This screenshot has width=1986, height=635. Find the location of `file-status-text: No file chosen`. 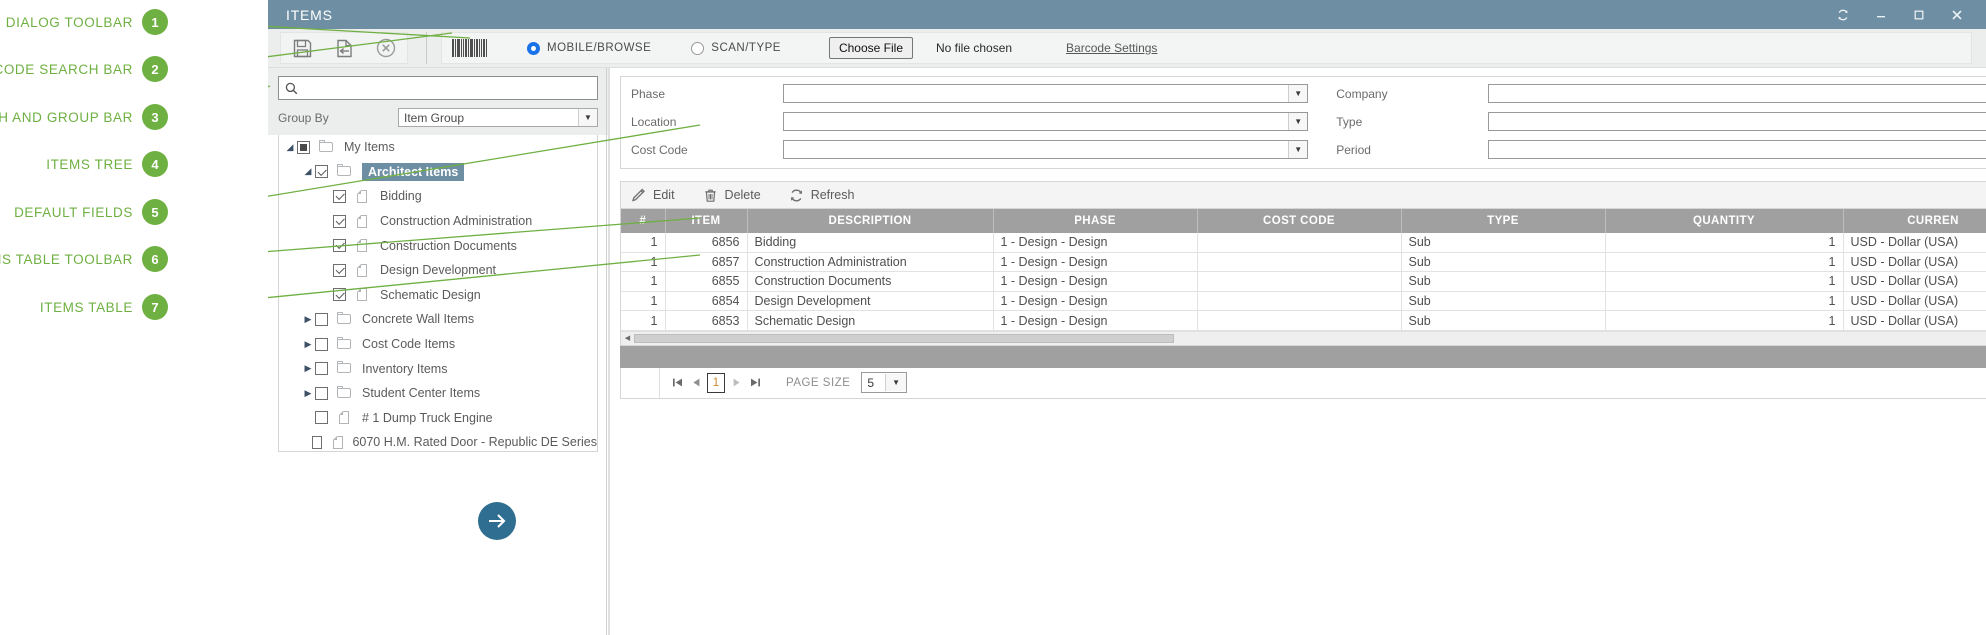

file-status-text: No file chosen is located at coordinates (974, 48).